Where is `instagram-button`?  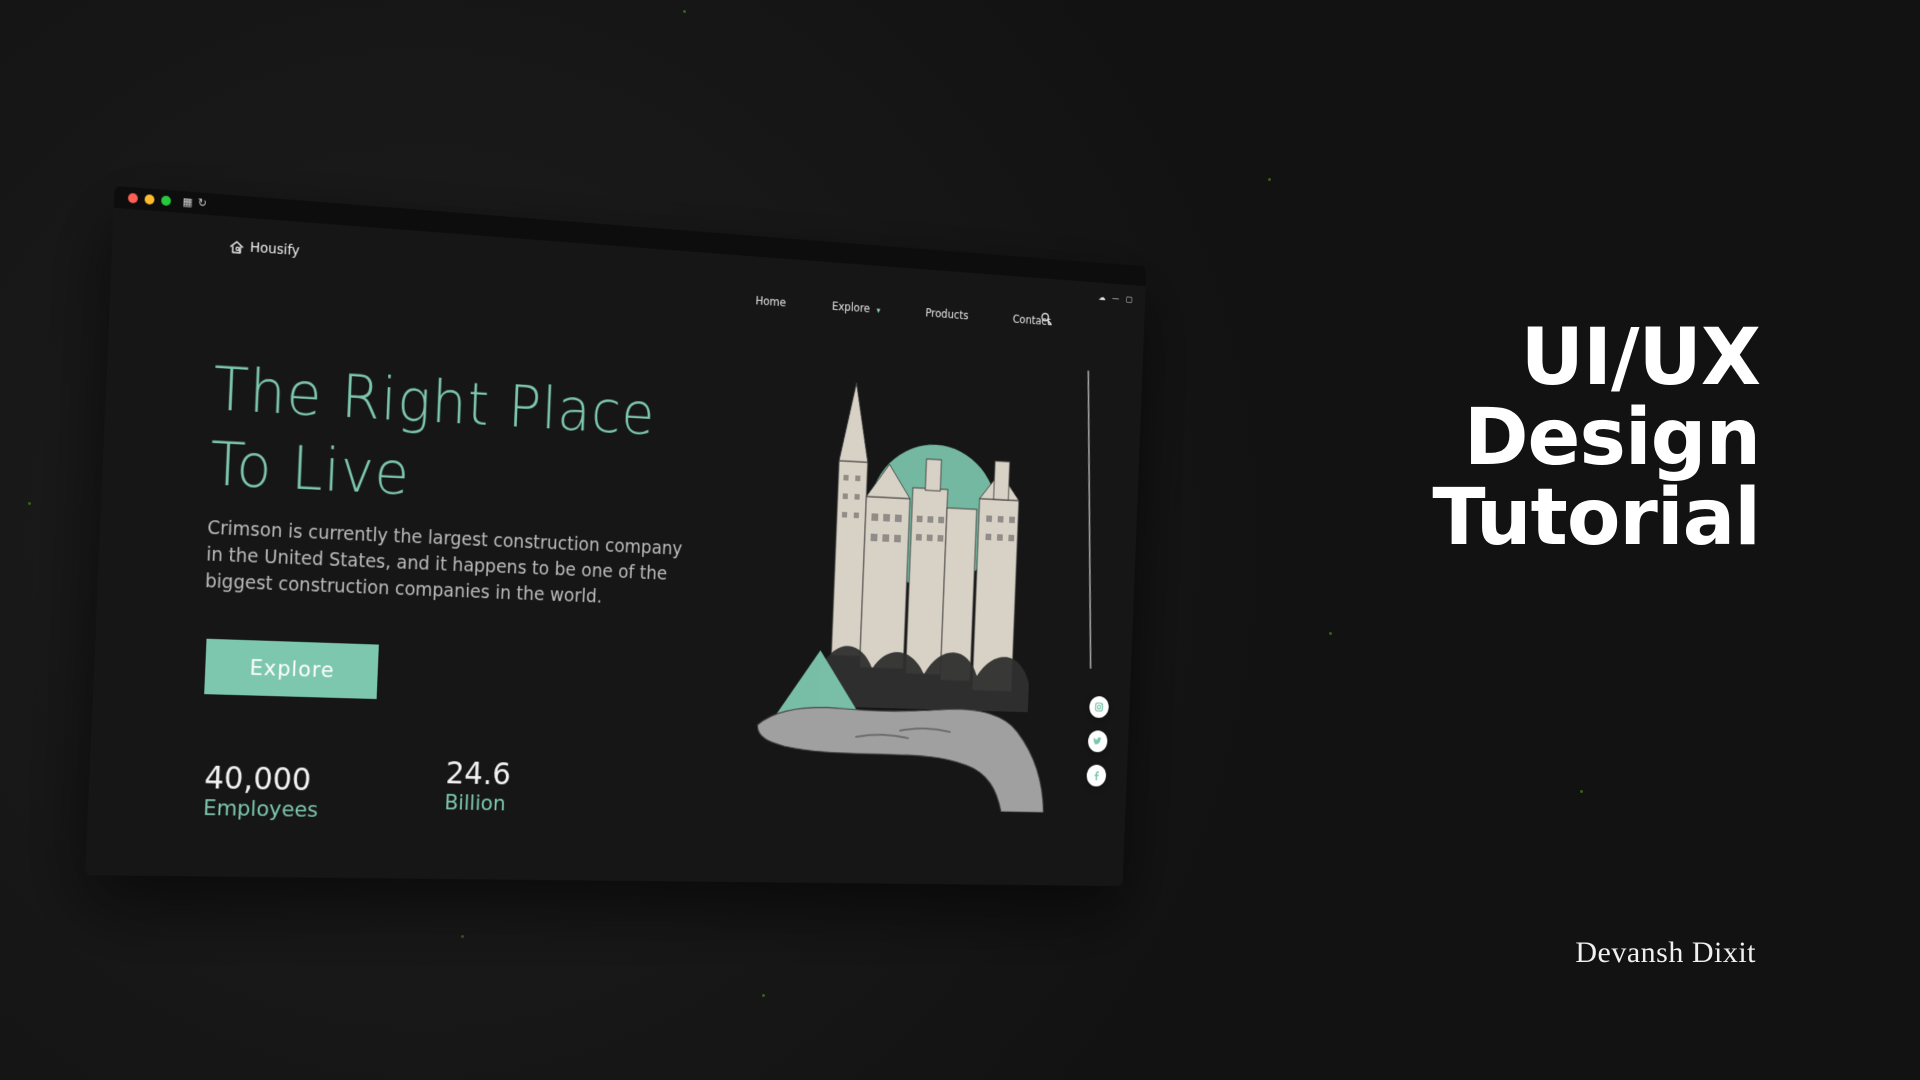
instagram-button is located at coordinates (1099, 707).